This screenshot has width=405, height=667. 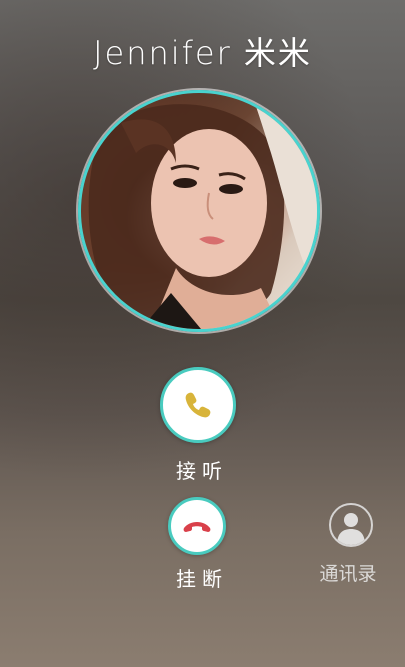 I want to click on contacts-label: 通讯录, so click(x=348, y=574).